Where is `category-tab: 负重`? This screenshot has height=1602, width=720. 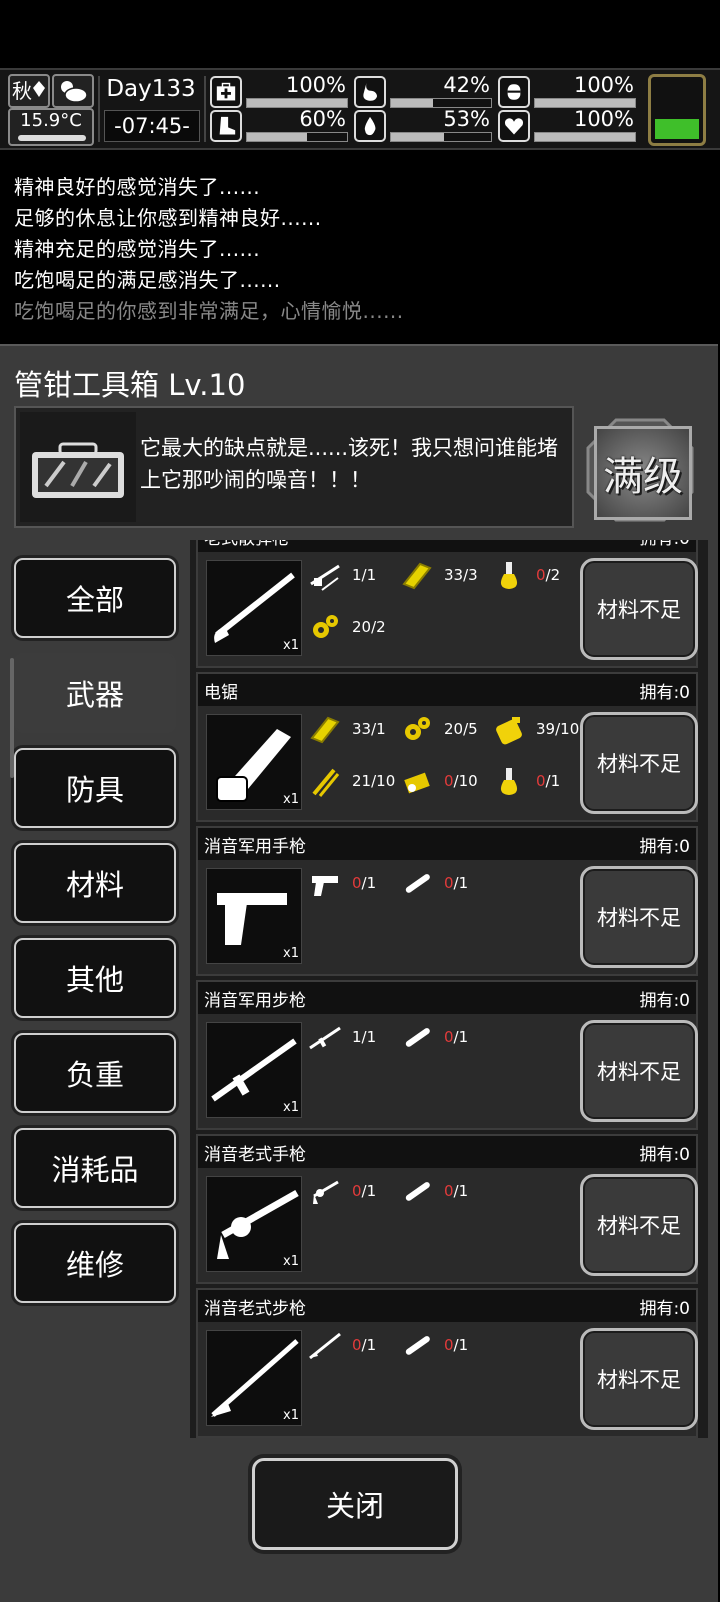 category-tab: 负重 is located at coordinates (95, 1073).